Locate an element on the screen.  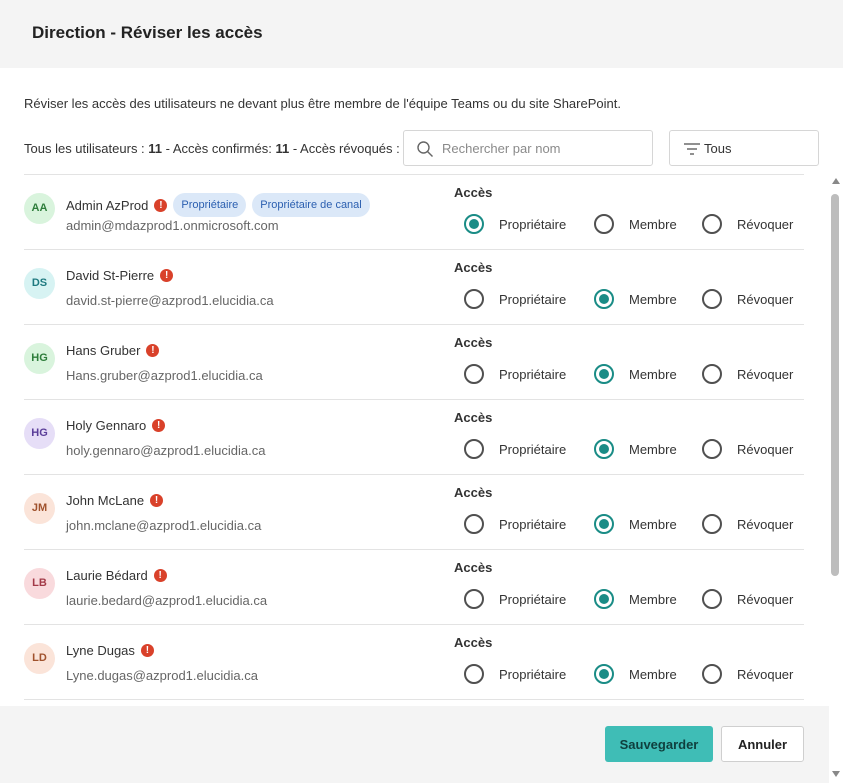
summary-confirmed-count: 11 is located at coordinates (282, 148).